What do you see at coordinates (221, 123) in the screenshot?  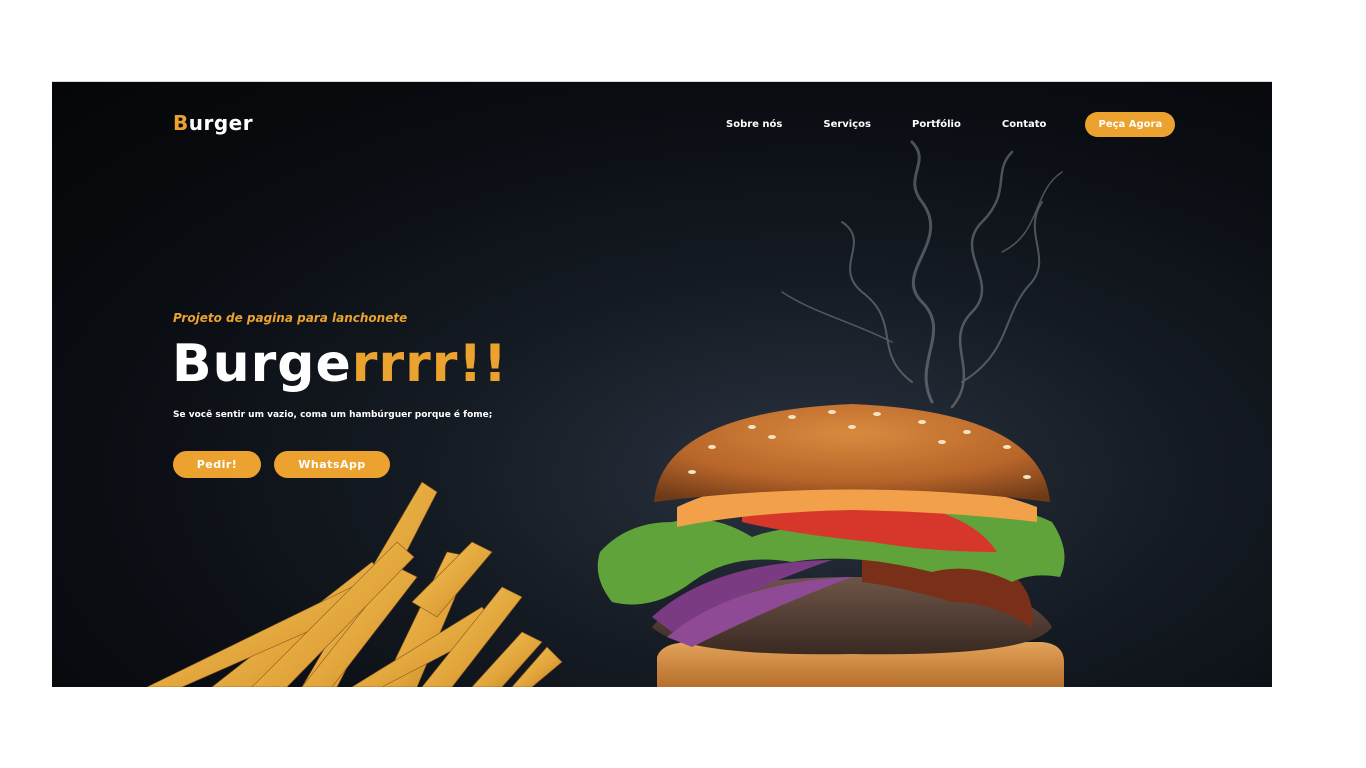 I see `logo-text: urger` at bounding box center [221, 123].